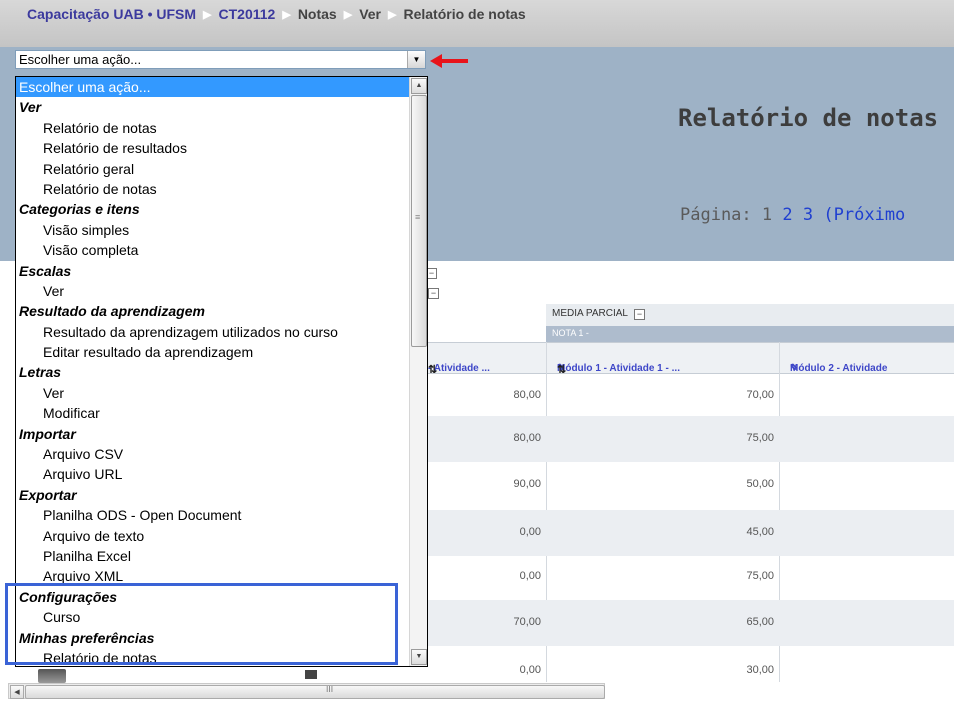 The width and height of the screenshot is (954, 702). I want to click on subcategory-header-label: NOTA 1 -, so click(570, 333).